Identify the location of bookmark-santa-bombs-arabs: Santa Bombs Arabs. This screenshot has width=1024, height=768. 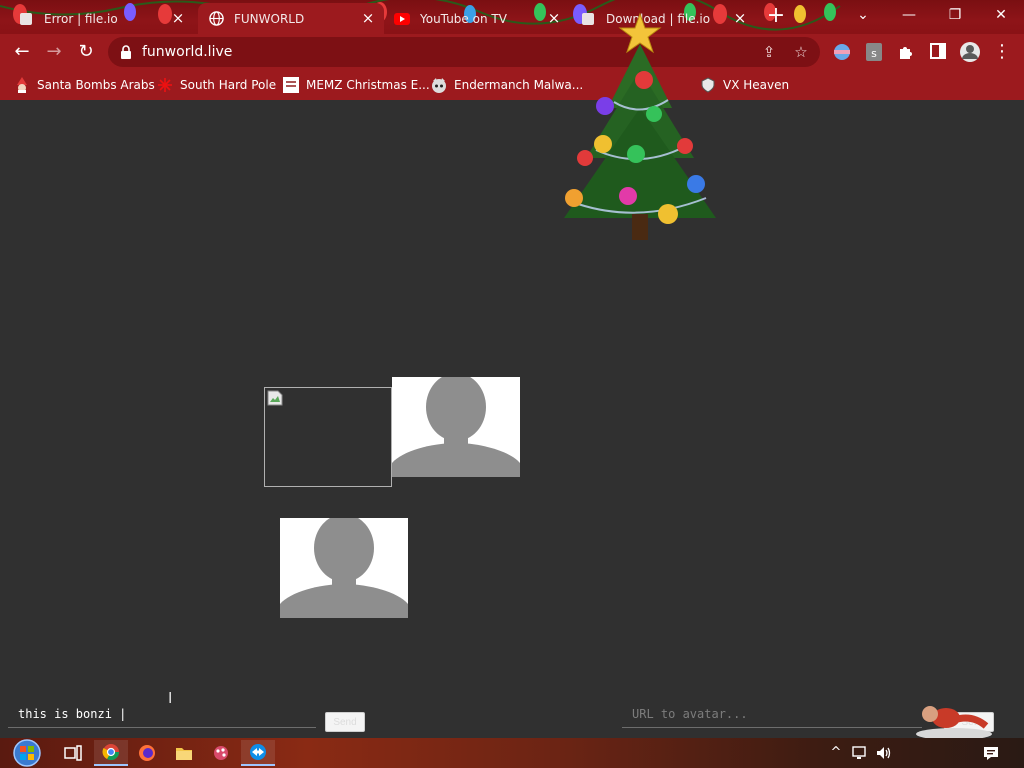
(84, 85).